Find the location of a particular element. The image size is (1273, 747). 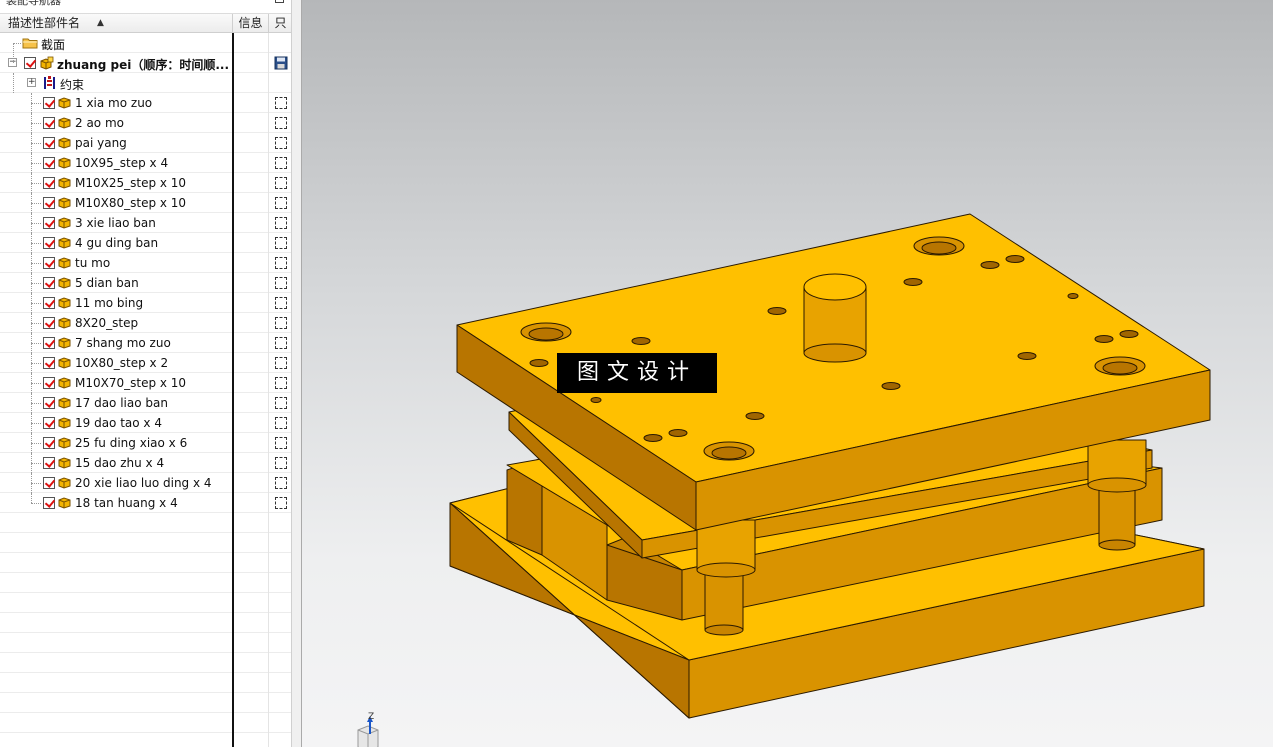

tree-row-part: 10X80_step x 2 is located at coordinates (145, 363).